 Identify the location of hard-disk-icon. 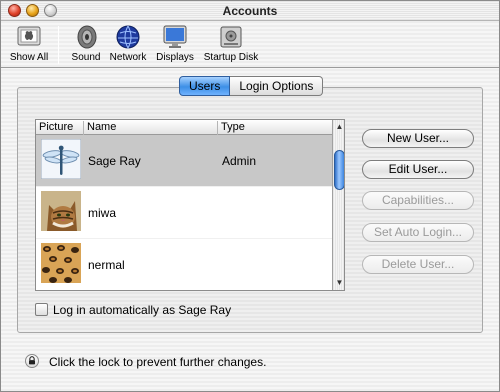
(231, 37).